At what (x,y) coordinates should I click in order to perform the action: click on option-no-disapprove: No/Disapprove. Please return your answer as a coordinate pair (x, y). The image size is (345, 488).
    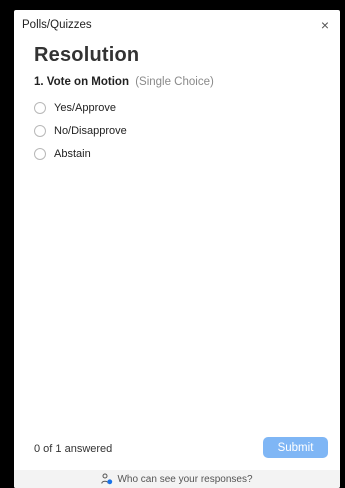
    Looking at the image, I should click on (179, 130).